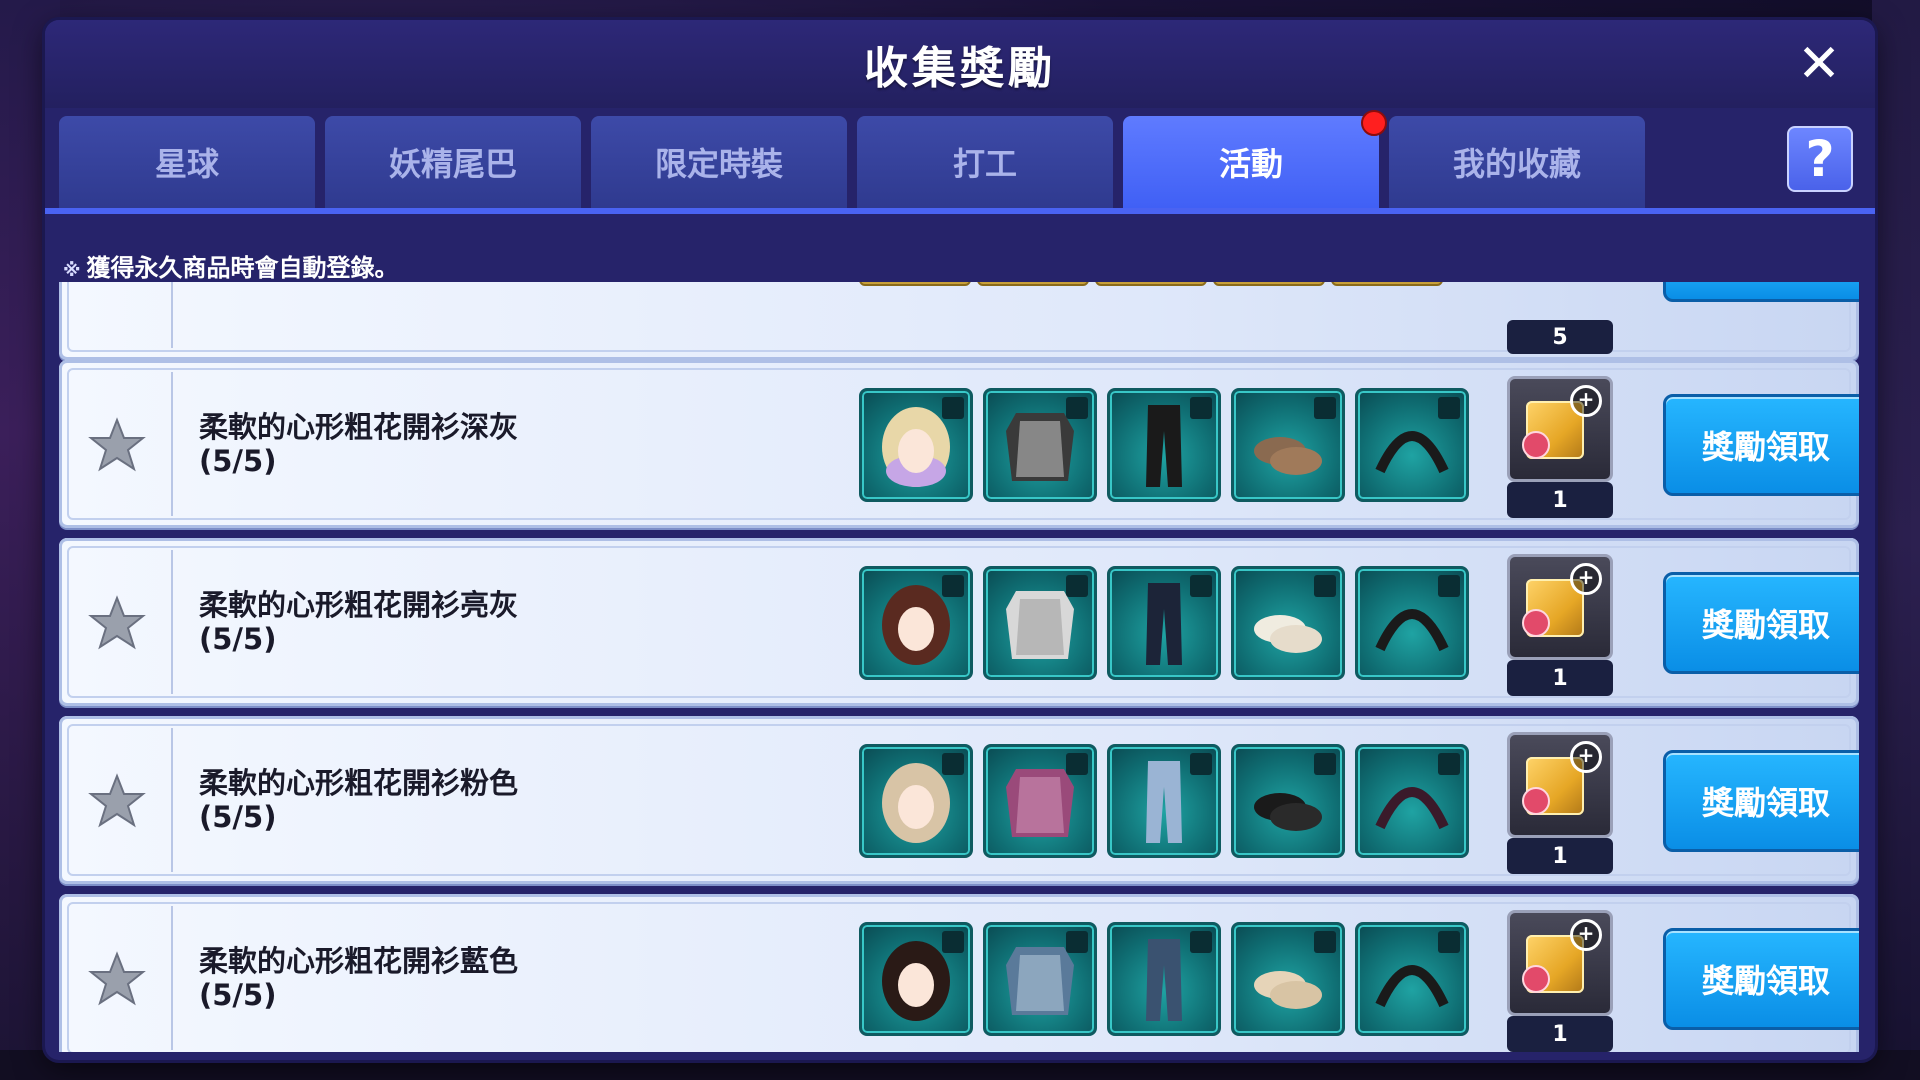  I want to click on tab-planet: 星球, so click(187, 162).